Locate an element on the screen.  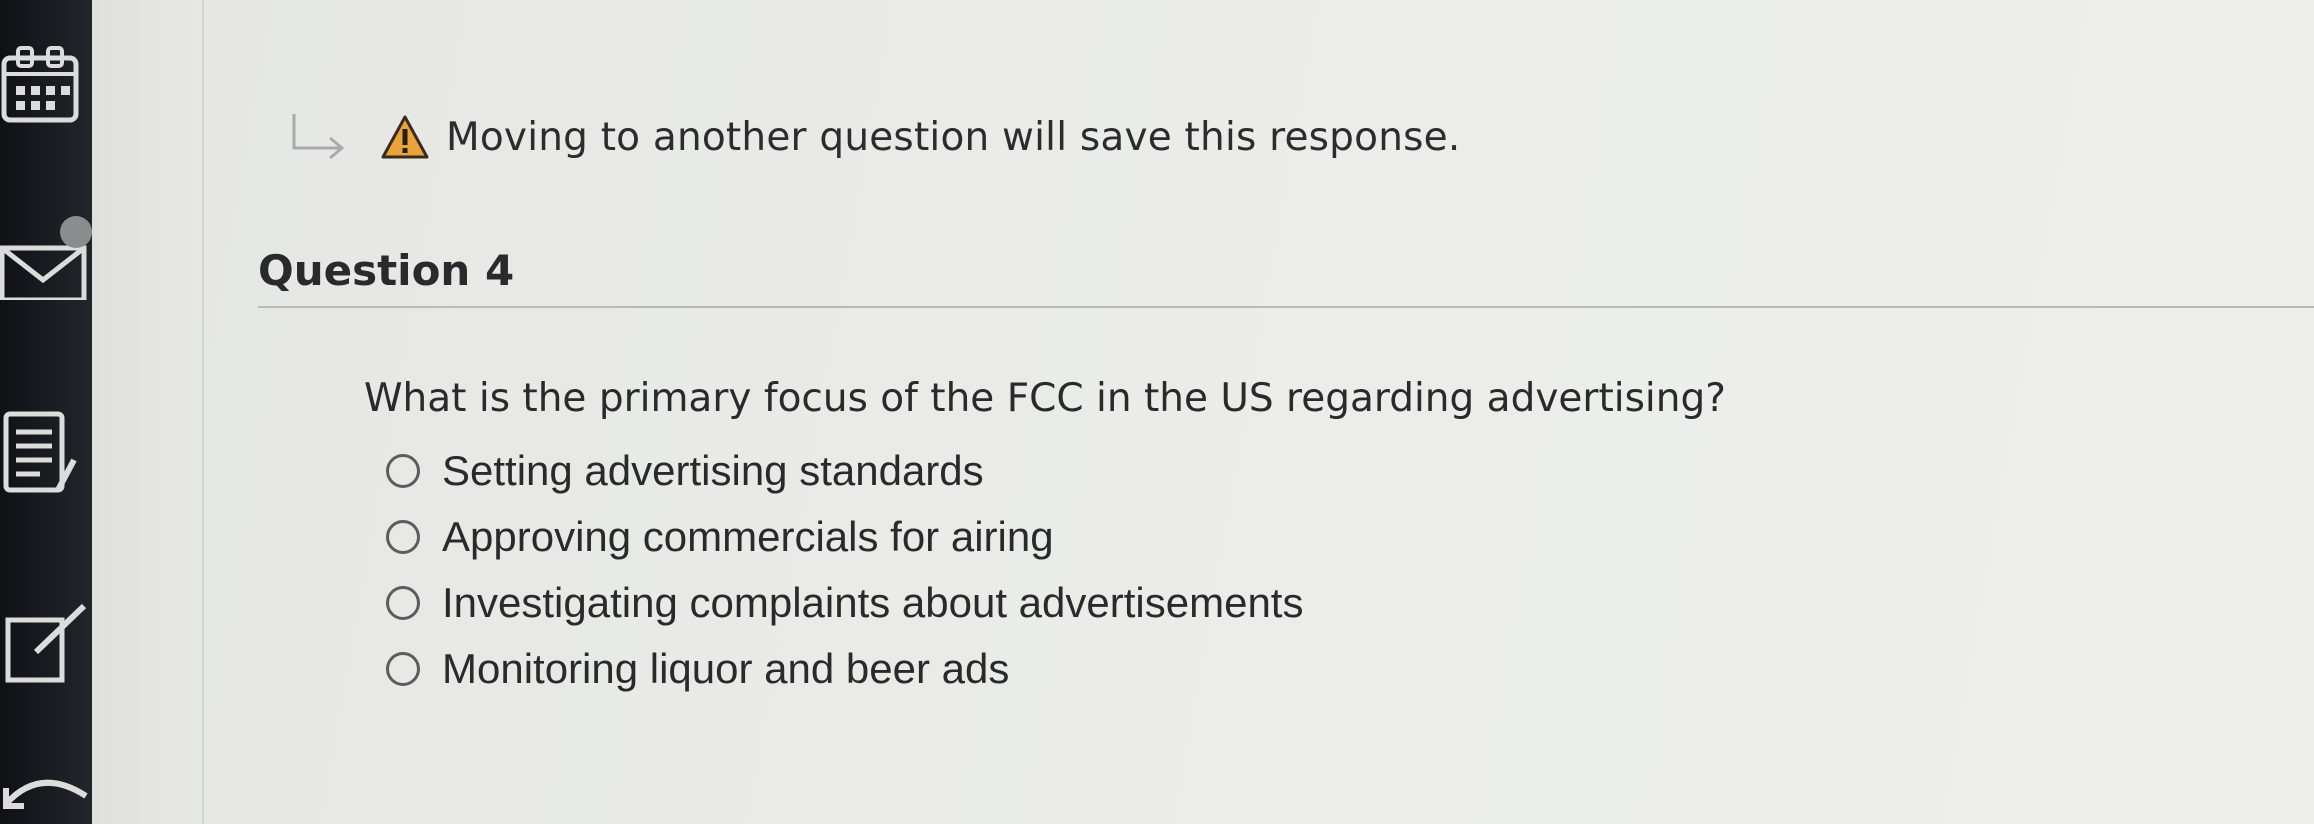
sidebar-rail is located at coordinates (46, 412).